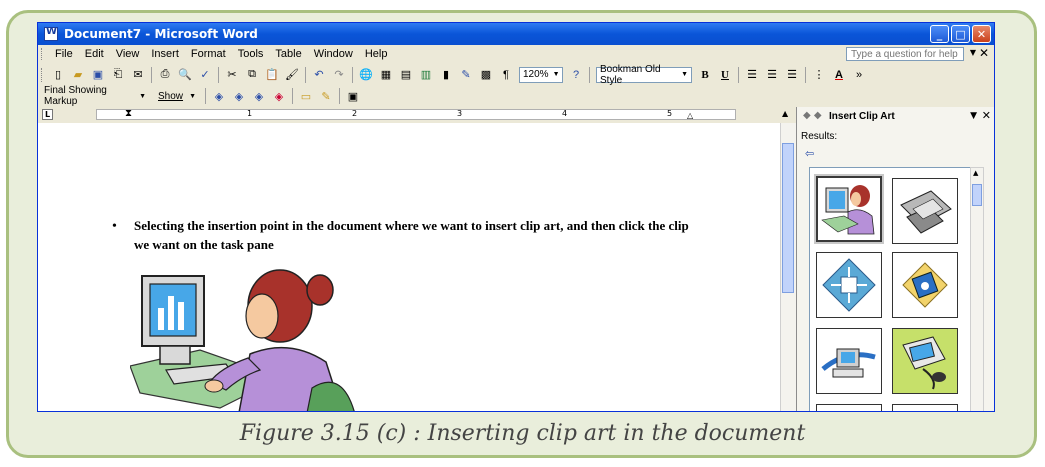  Describe the element at coordinates (319, 75) in the screenshot. I see `undo-icon: ↶` at that location.